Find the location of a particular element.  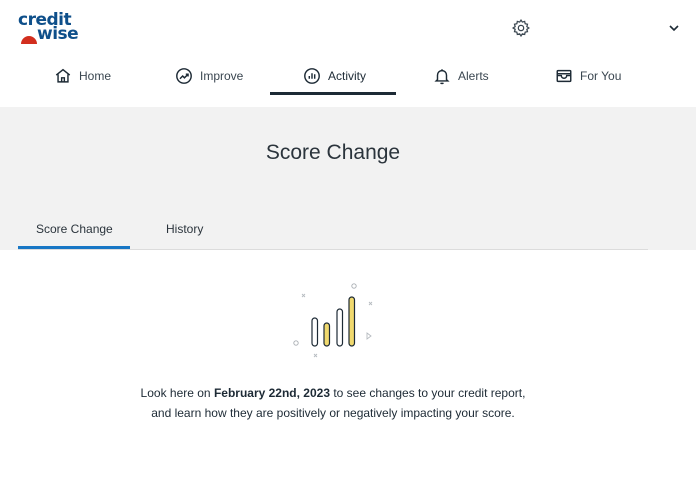

trending-up-icon is located at coordinates (184, 76).